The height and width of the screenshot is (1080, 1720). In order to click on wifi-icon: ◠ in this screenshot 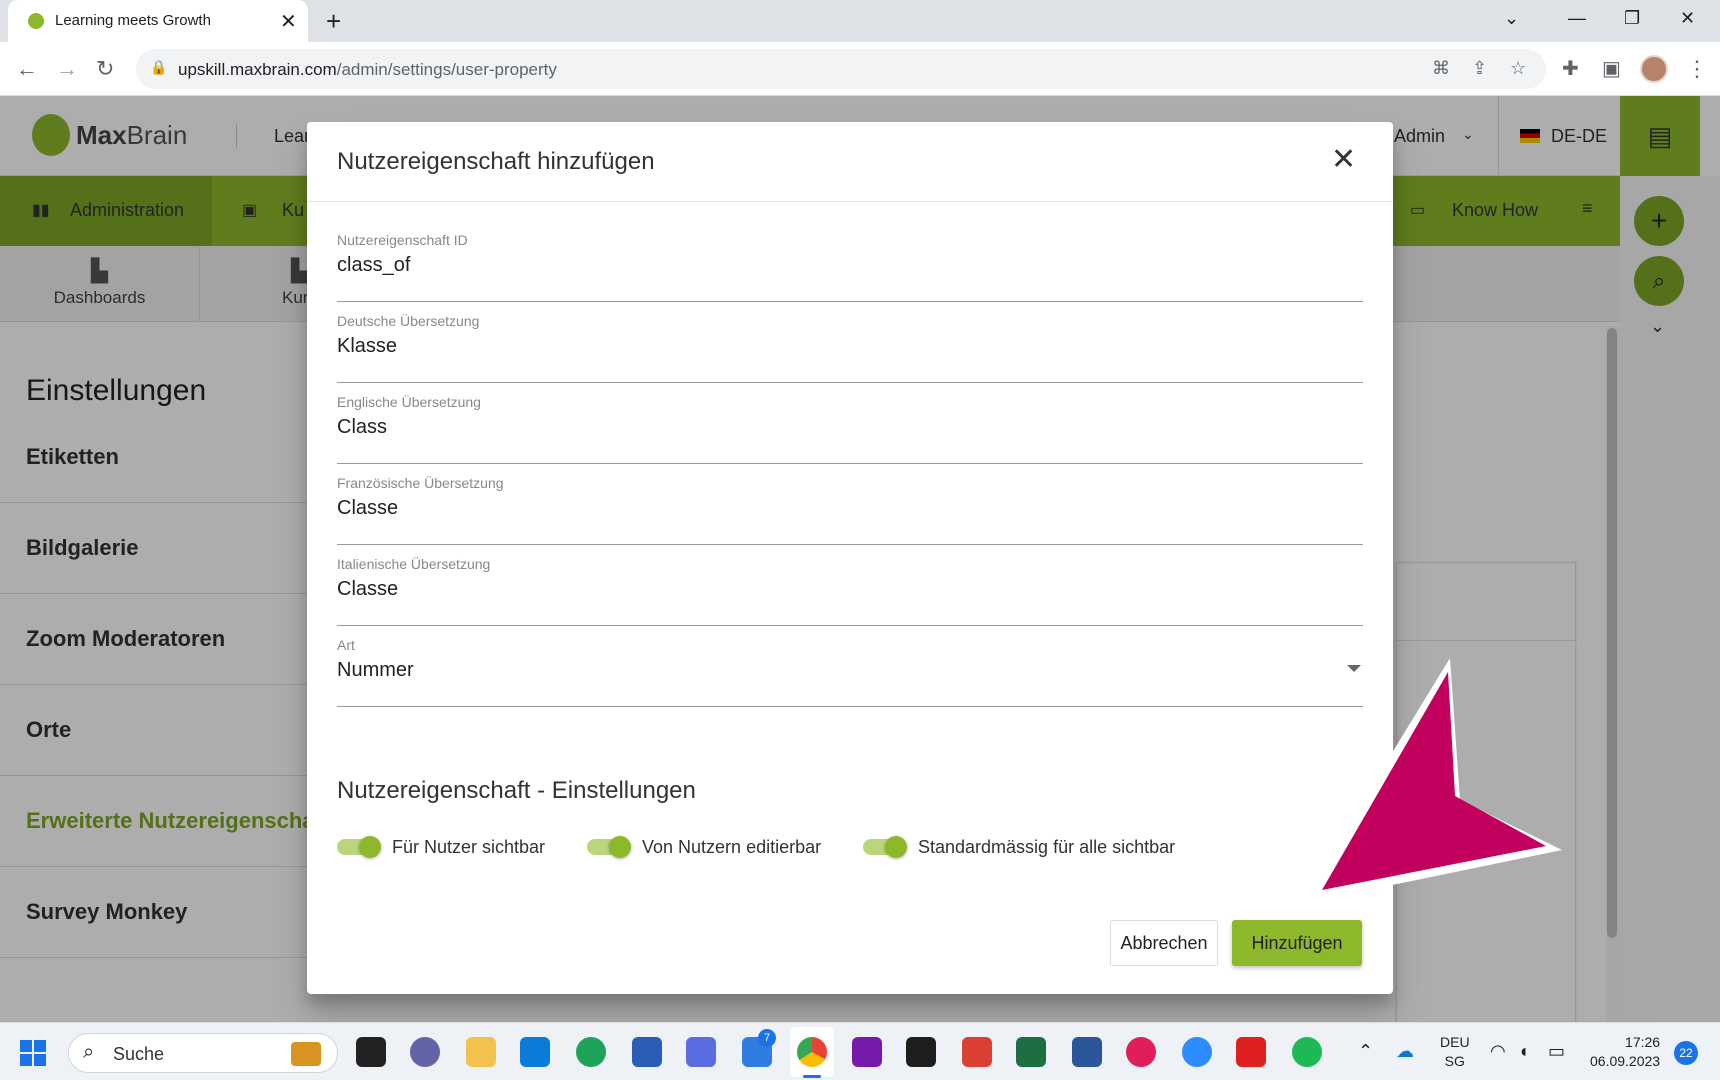, I will do `click(1498, 1051)`.